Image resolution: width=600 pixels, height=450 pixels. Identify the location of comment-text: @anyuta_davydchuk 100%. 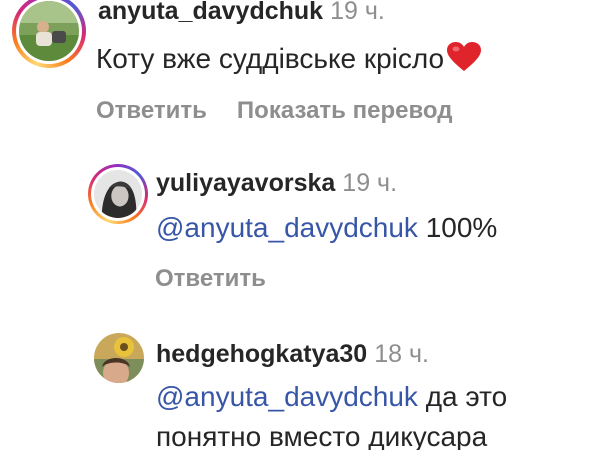
(326, 228).